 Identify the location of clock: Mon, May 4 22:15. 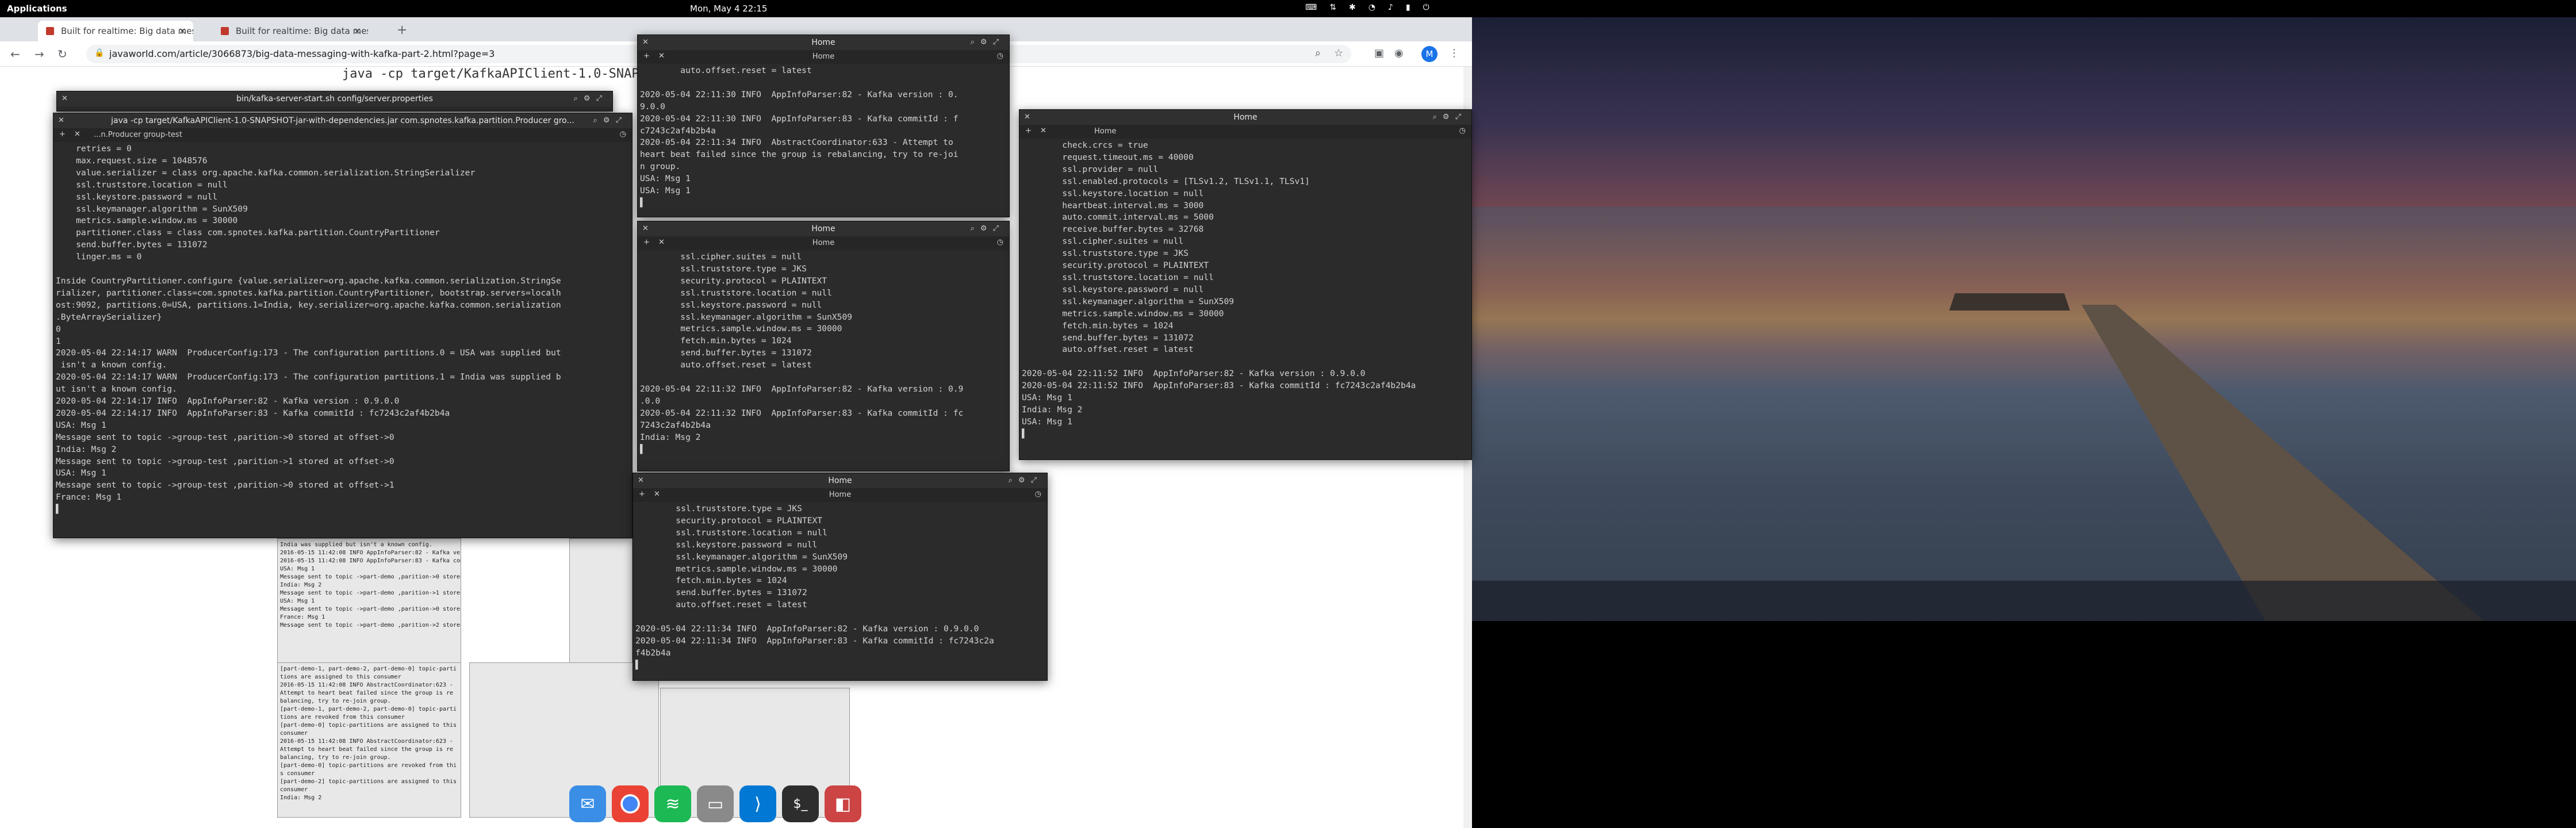
(728, 8).